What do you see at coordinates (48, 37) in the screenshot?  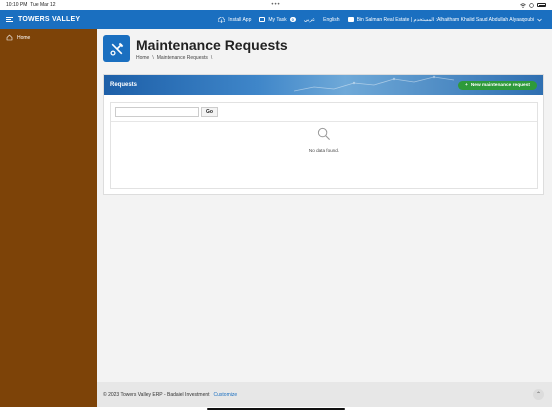 I see `sidebar-item-home: Home` at bounding box center [48, 37].